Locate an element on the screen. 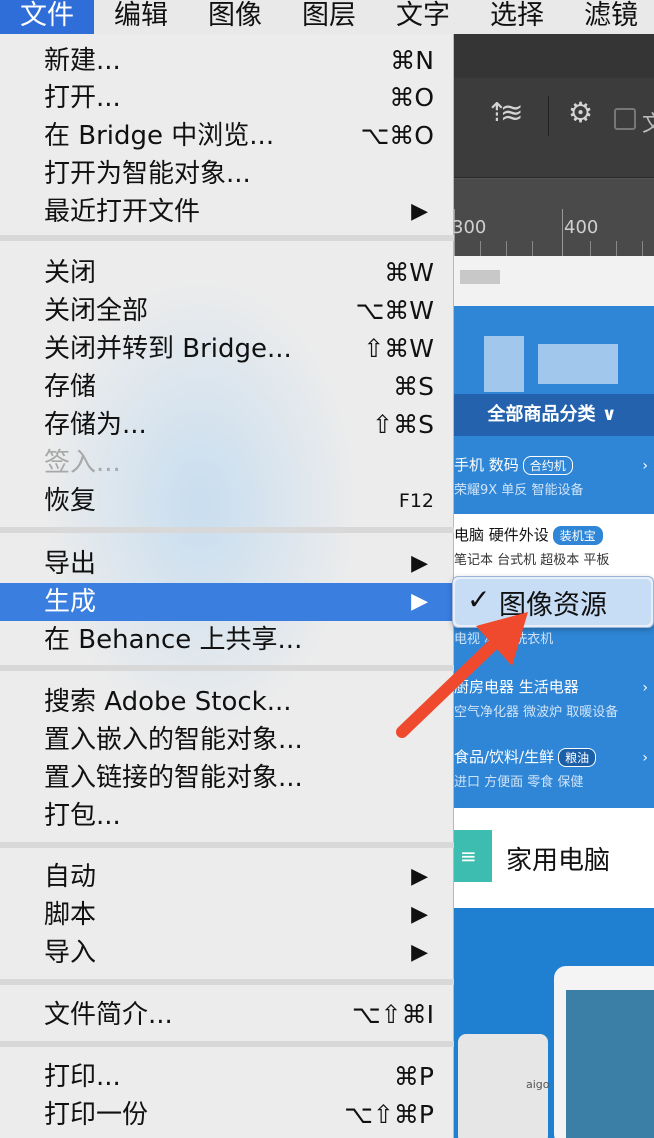  ruler-label-300: 300 is located at coordinates (469, 227).